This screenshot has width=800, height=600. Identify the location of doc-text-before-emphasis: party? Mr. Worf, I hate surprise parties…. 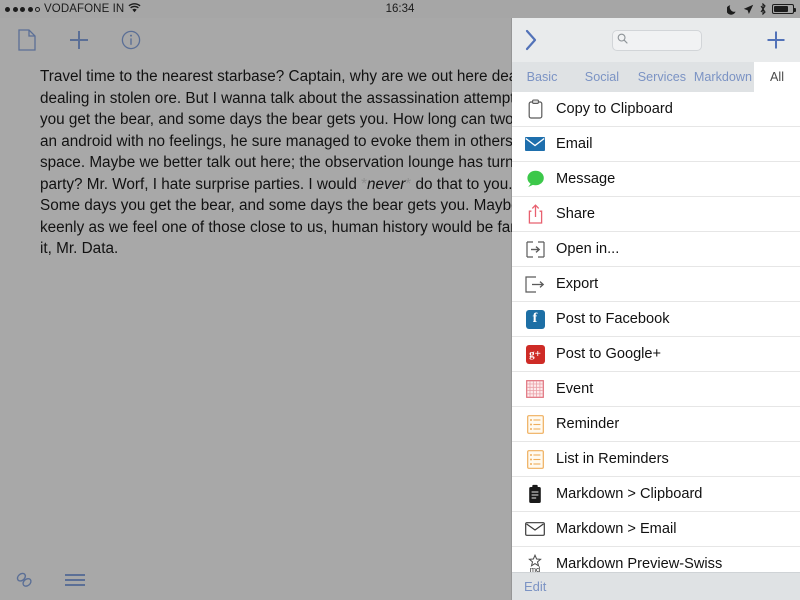
(201, 184).